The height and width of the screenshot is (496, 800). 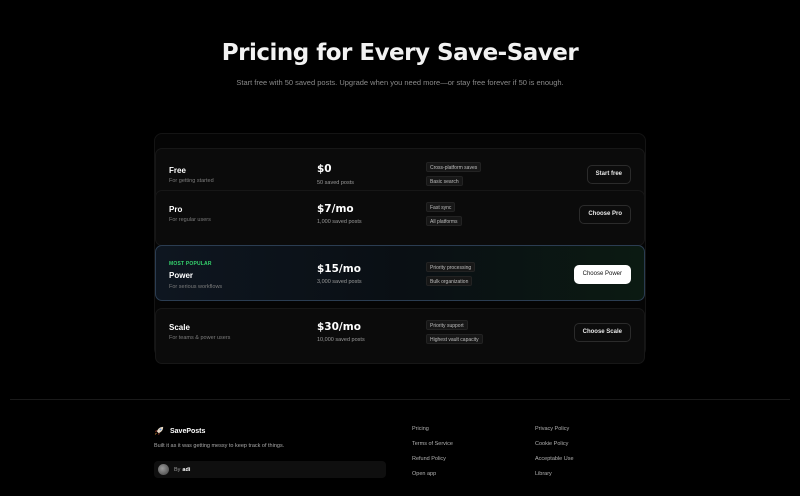 What do you see at coordinates (551, 444) in the screenshot?
I see `footer-link-cookie: Cookie Policy` at bounding box center [551, 444].